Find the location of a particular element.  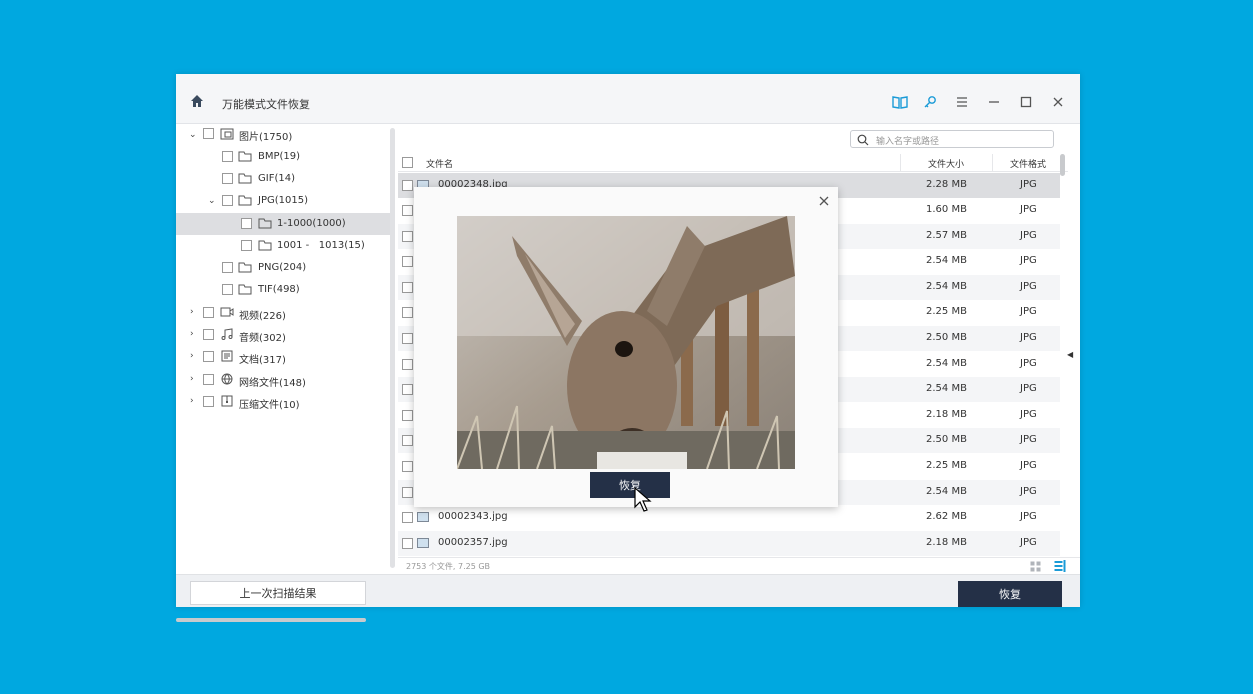

column-divider is located at coordinates (992, 163).